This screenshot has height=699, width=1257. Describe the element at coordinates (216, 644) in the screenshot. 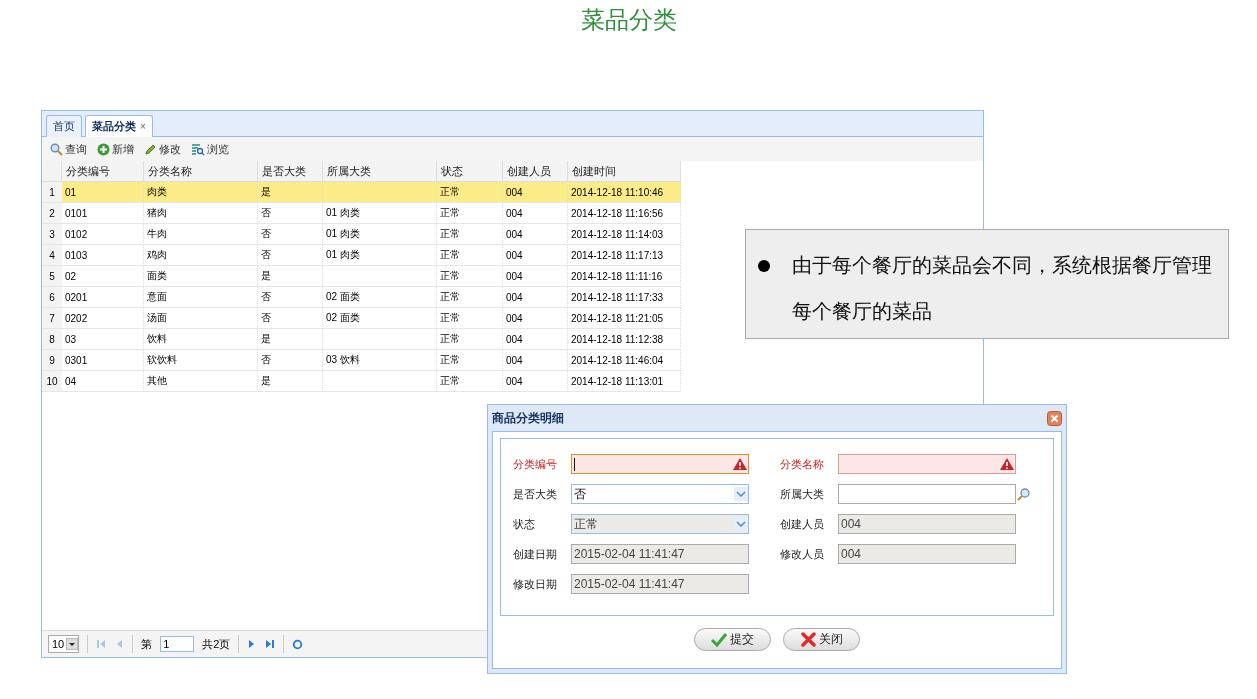

I see `page-count: 共2页` at that location.